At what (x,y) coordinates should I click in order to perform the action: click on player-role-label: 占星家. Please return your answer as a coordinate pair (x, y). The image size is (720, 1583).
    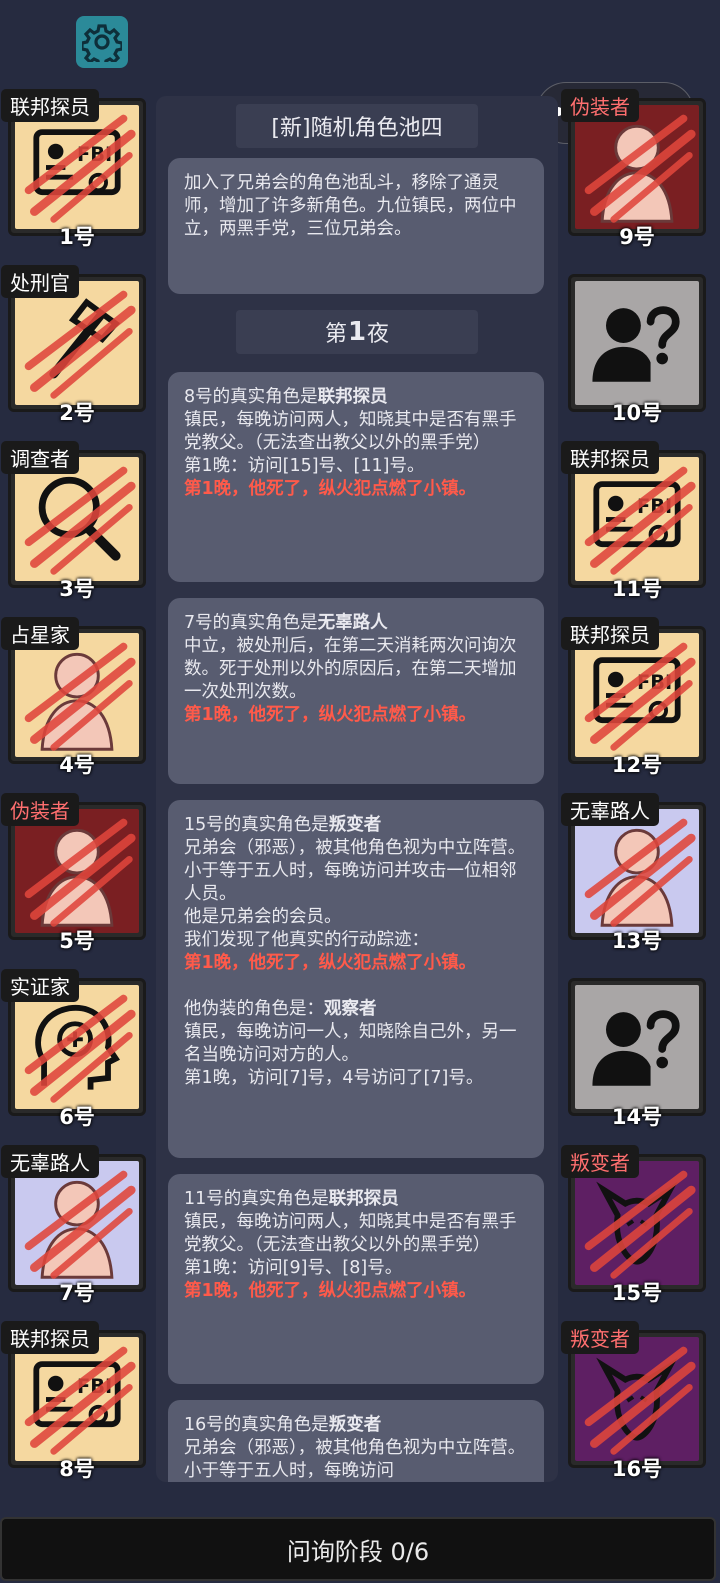
    Looking at the image, I should click on (40, 633).